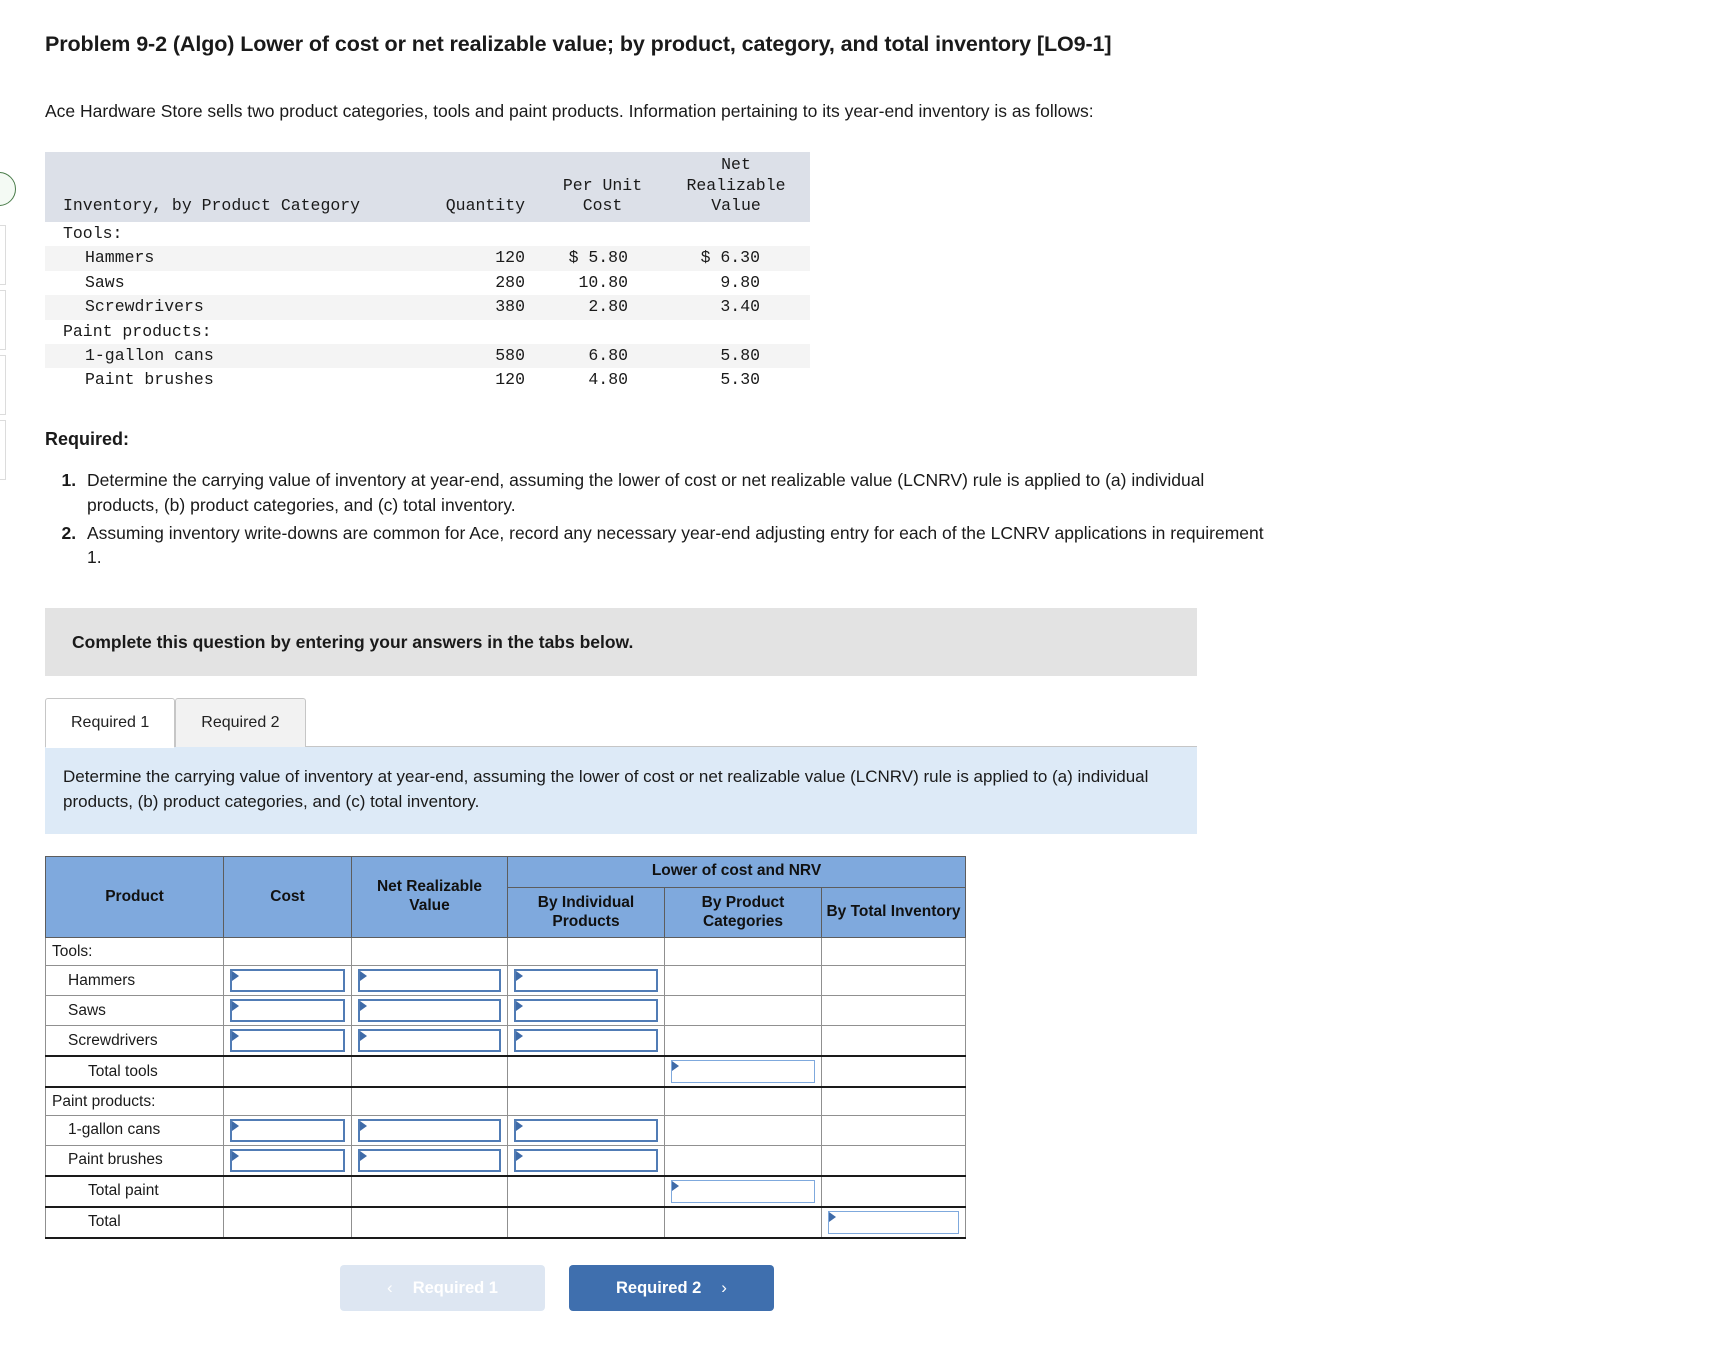 The height and width of the screenshot is (1360, 1710). What do you see at coordinates (602, 206) in the screenshot?
I see `inventory-header-cost-line2: Cost` at bounding box center [602, 206].